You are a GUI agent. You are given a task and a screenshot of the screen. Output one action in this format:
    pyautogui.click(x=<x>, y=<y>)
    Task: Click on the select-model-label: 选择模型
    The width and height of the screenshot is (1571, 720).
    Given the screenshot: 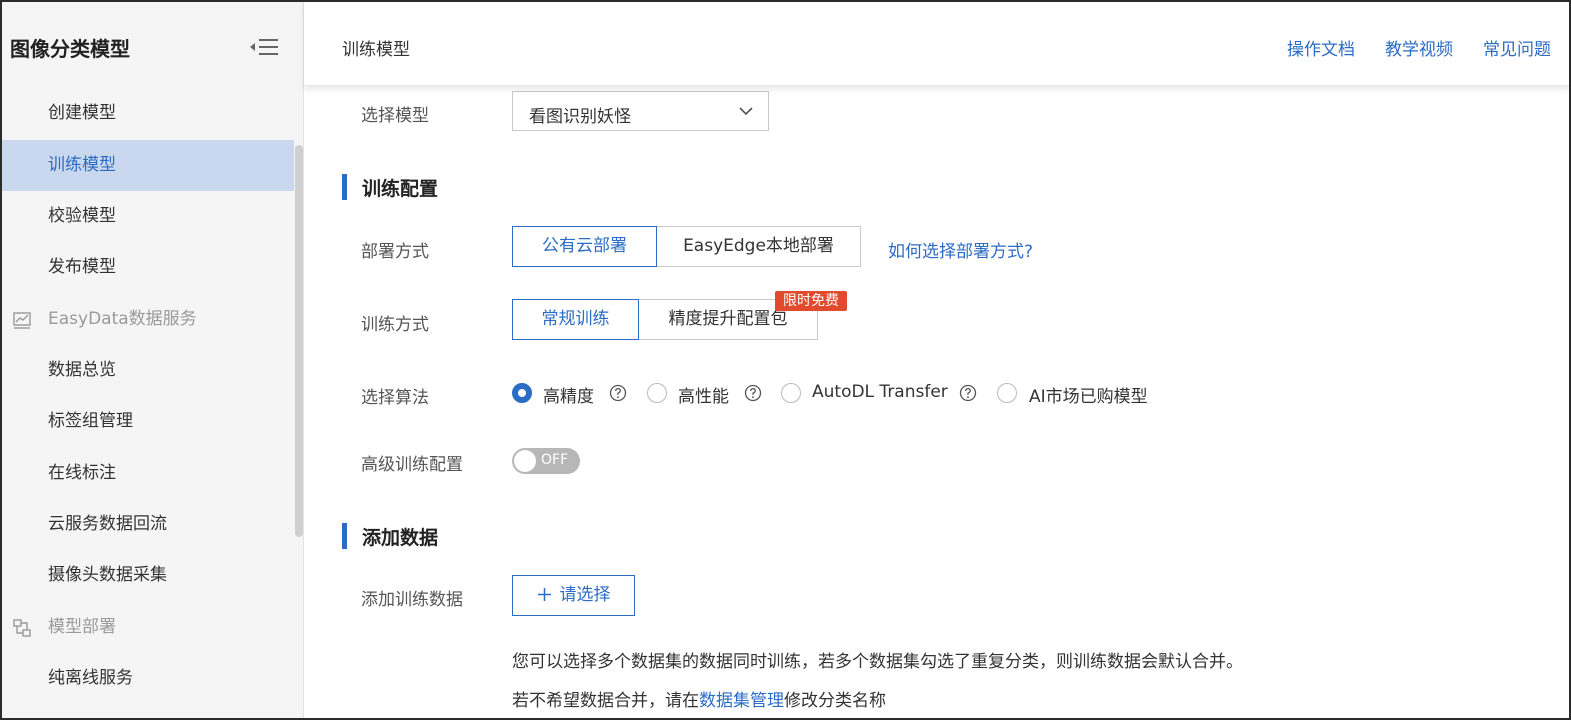 What is the action you would take?
    pyautogui.click(x=395, y=116)
    